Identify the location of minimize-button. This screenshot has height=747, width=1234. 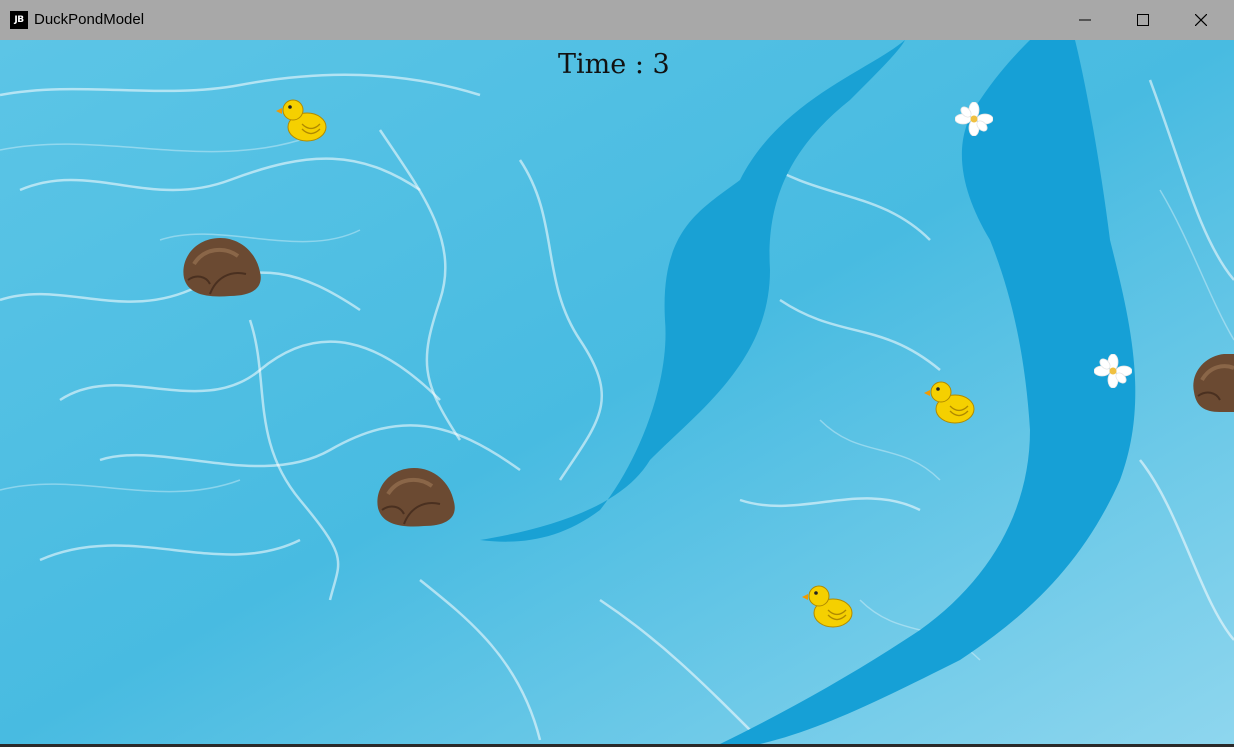
(1085, 20).